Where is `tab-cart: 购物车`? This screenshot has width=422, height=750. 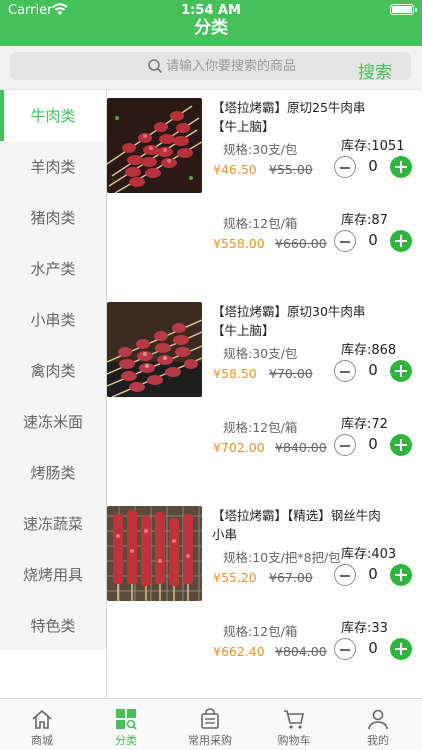
tab-cart: 购物车 is located at coordinates (294, 724).